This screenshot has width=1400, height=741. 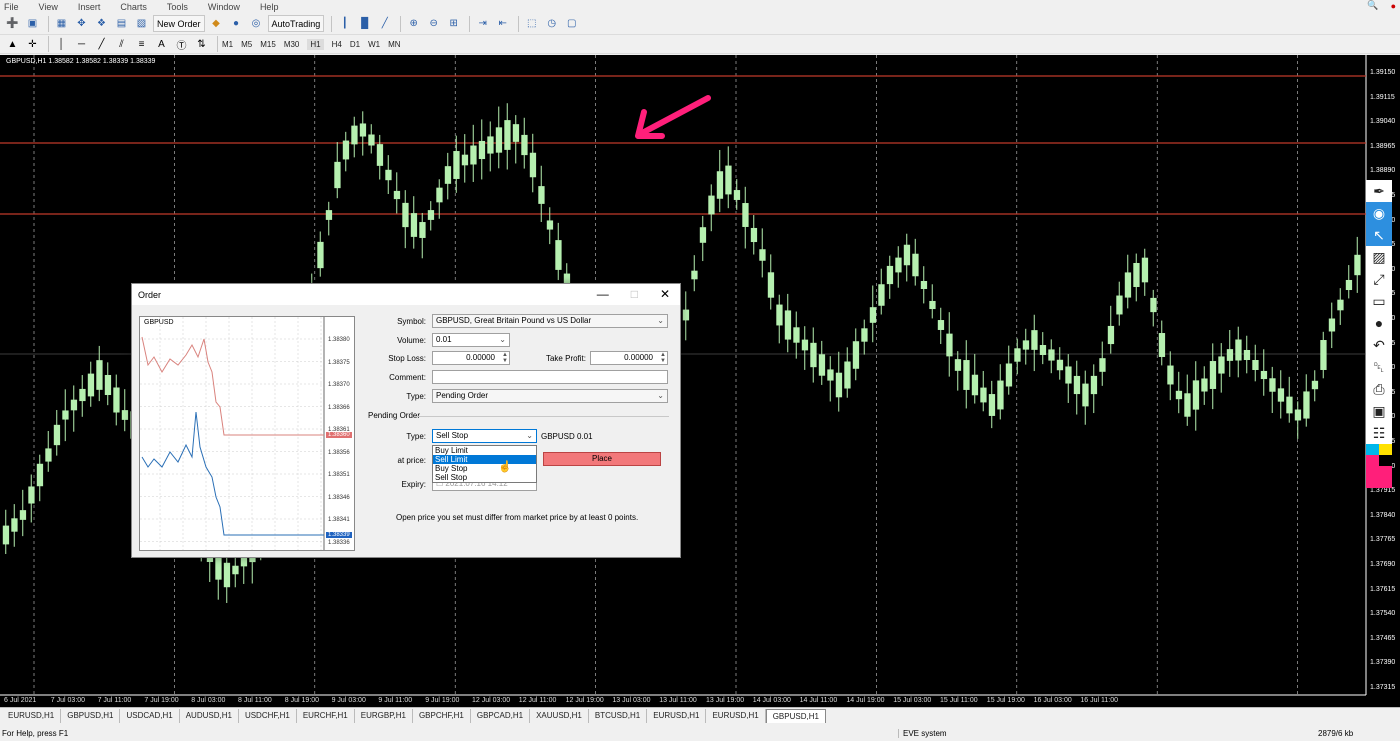 I want to click on signals-icon: ●, so click(x=236, y=23).